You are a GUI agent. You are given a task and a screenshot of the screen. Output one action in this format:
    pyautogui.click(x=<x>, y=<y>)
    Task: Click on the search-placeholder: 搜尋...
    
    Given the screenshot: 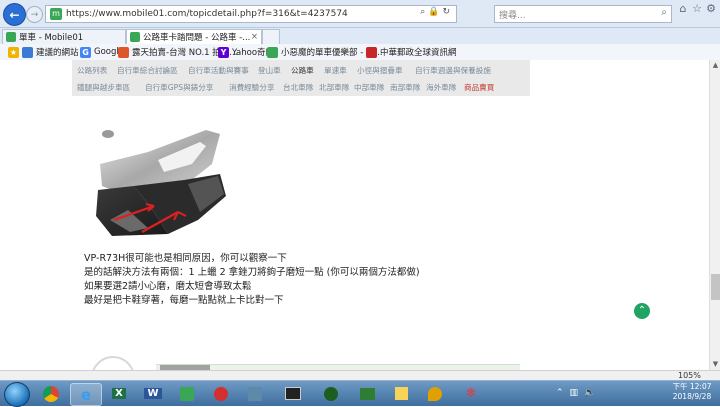 What is the action you would take?
    pyautogui.click(x=512, y=16)
    